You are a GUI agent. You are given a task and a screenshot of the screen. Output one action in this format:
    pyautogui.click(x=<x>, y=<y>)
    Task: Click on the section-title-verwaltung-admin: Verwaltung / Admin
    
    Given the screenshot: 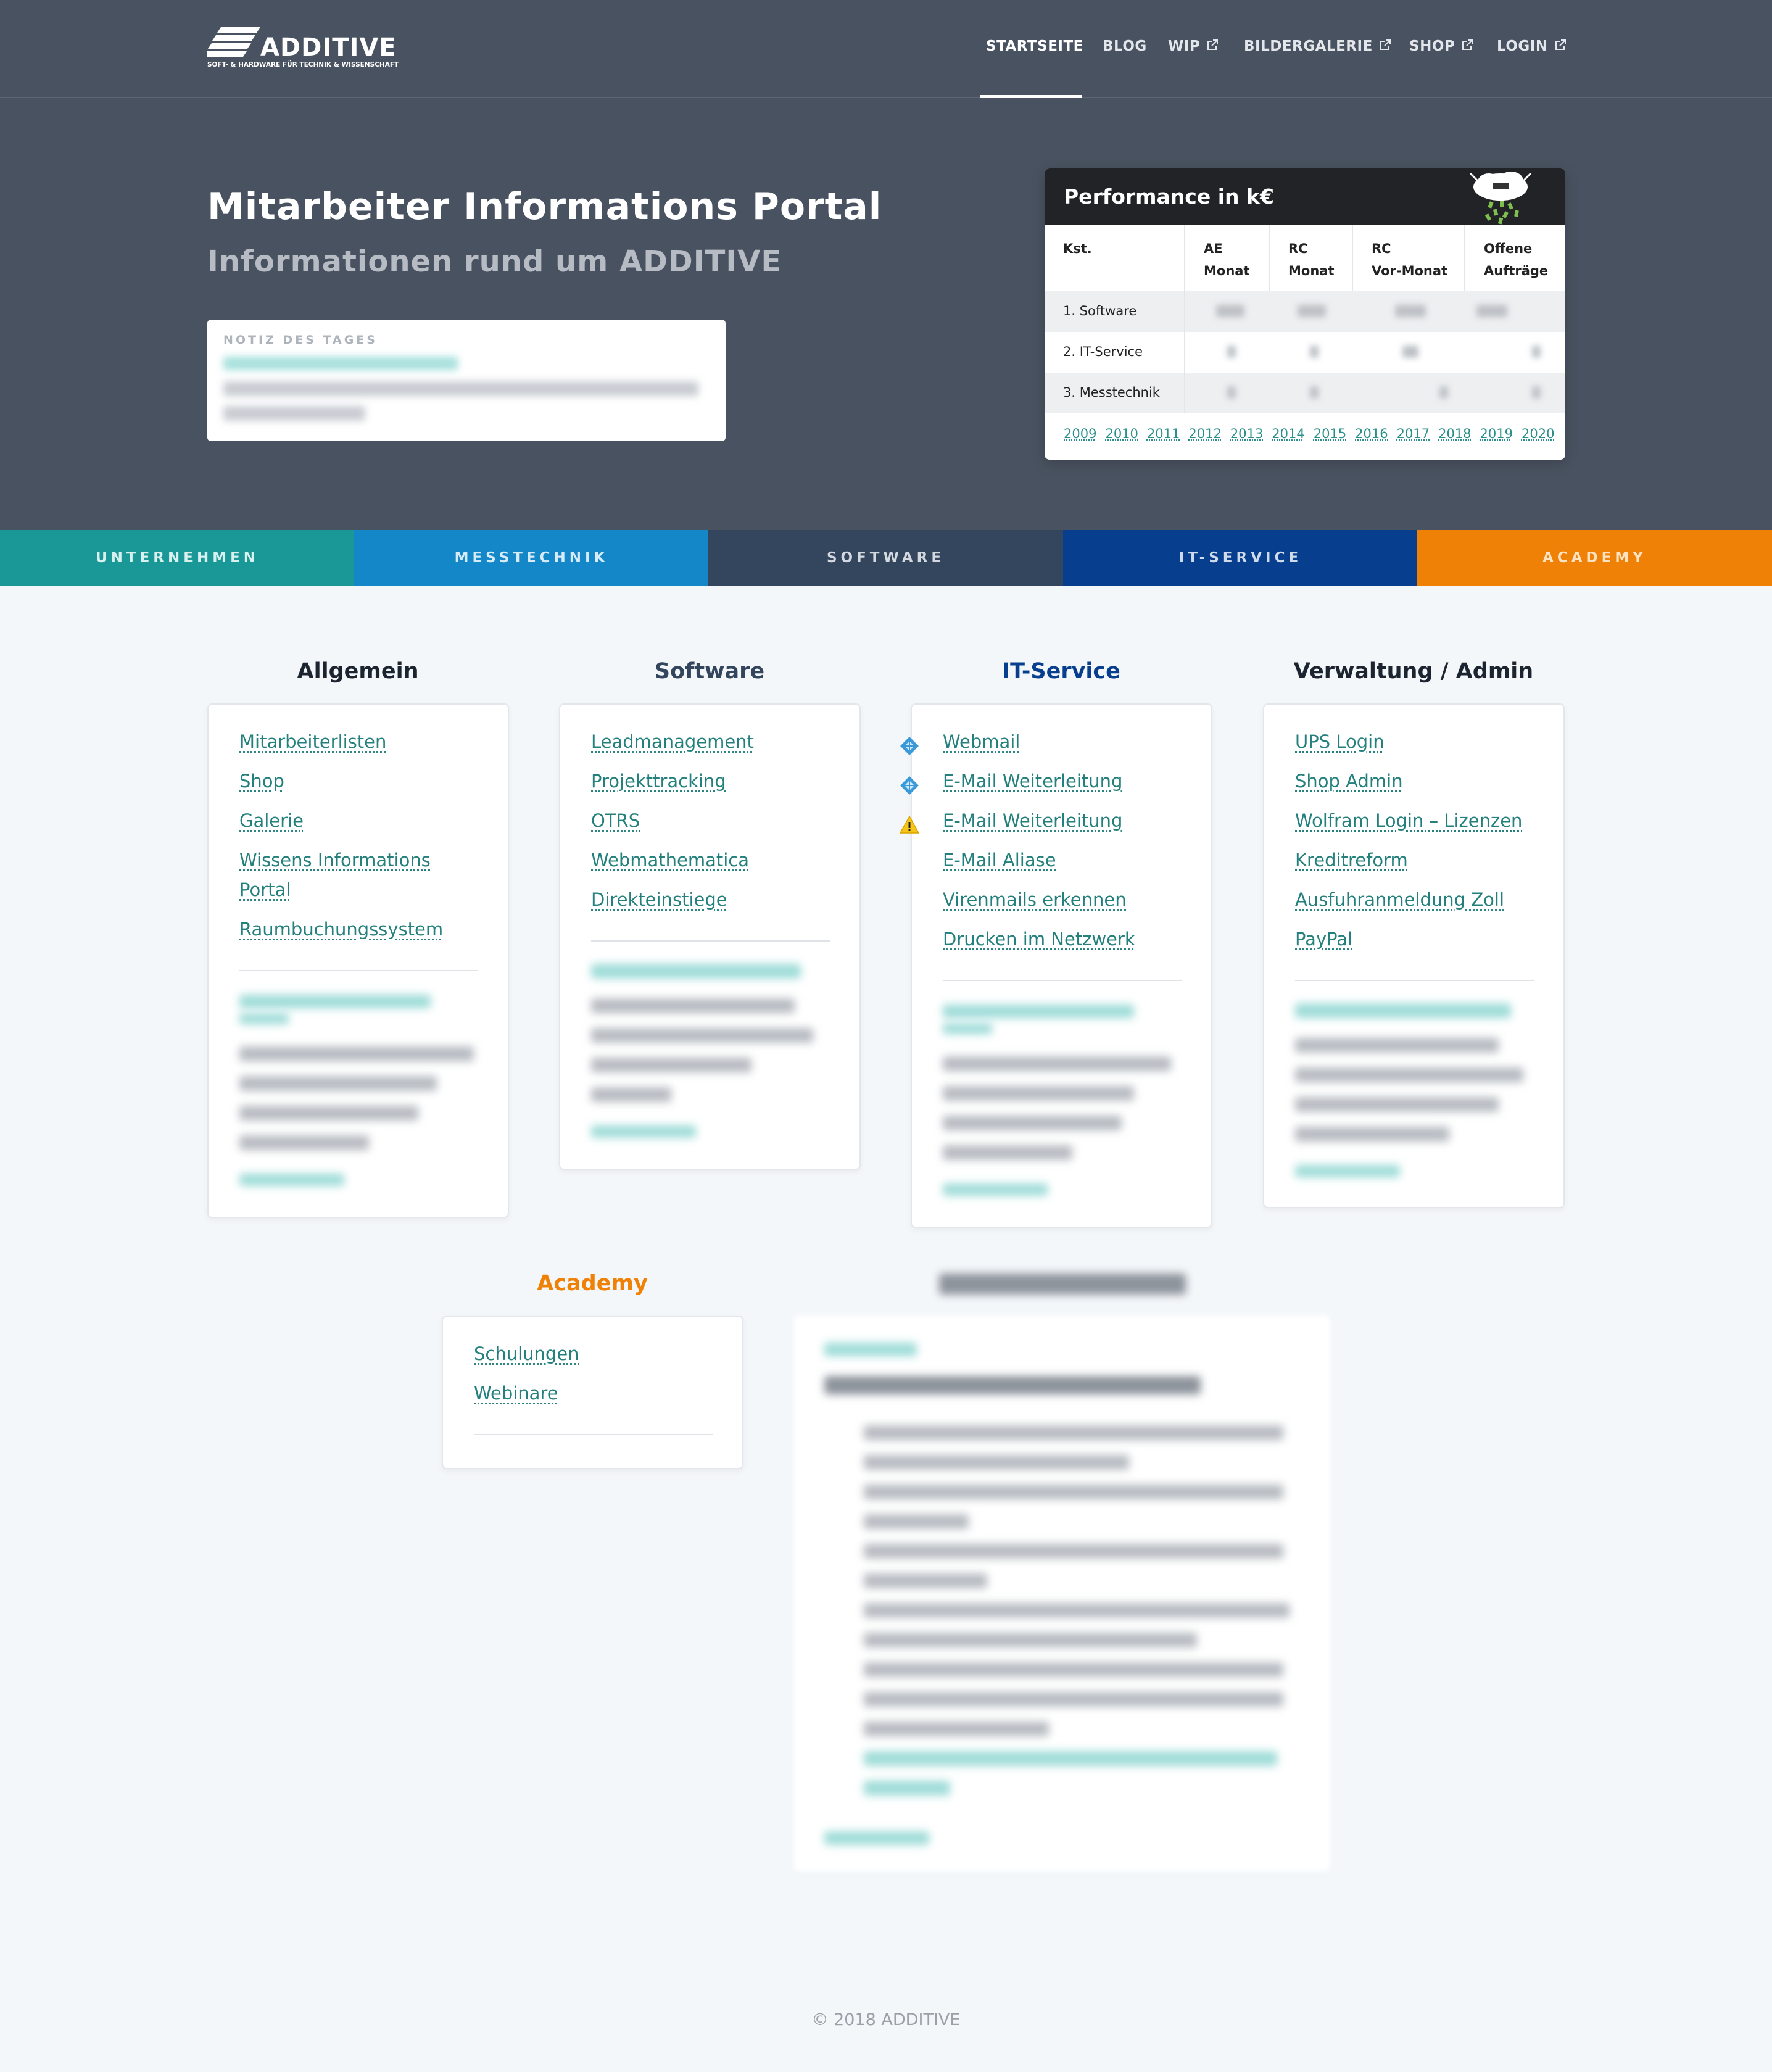 What is the action you would take?
    pyautogui.click(x=1413, y=671)
    